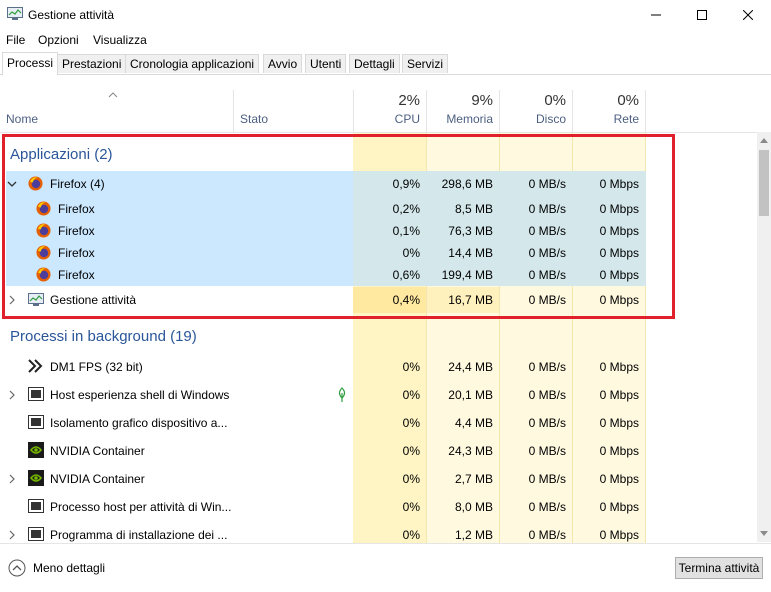 Image resolution: width=771 pixels, height=592 pixels. I want to click on tab-details: Dettagli, so click(374, 63).